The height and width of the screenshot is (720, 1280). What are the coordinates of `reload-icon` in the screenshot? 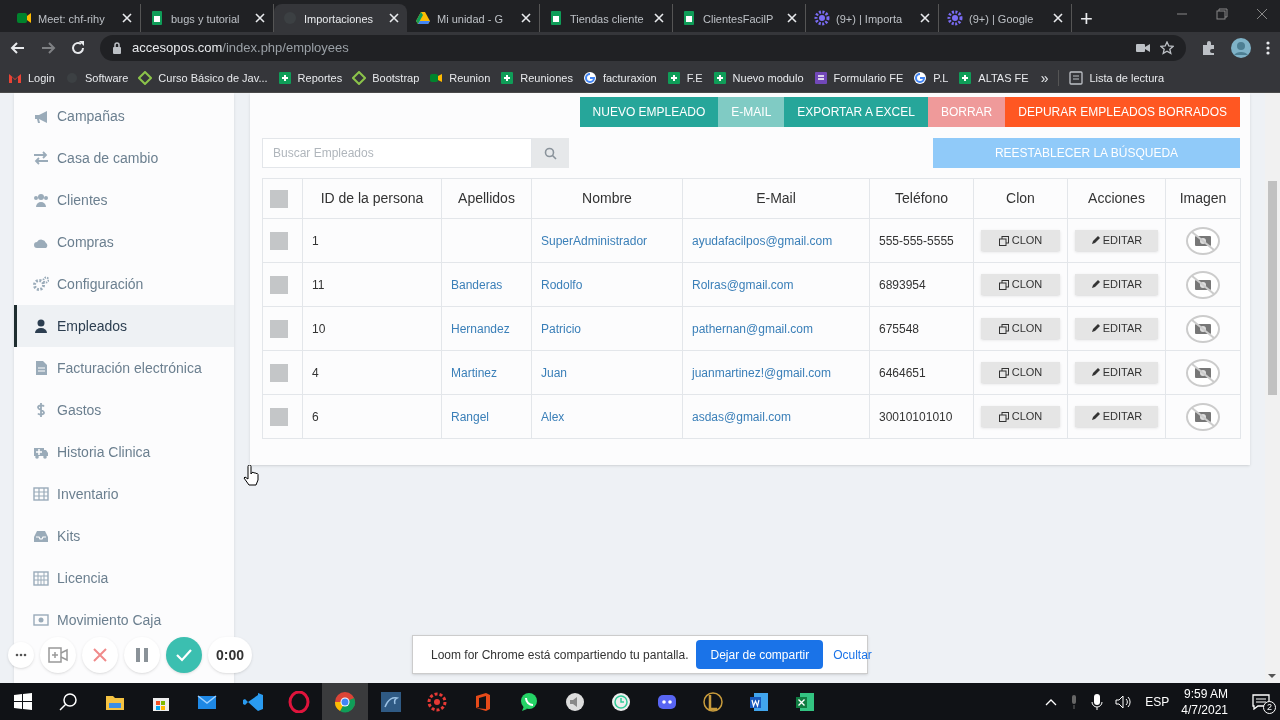 It's located at (78, 48).